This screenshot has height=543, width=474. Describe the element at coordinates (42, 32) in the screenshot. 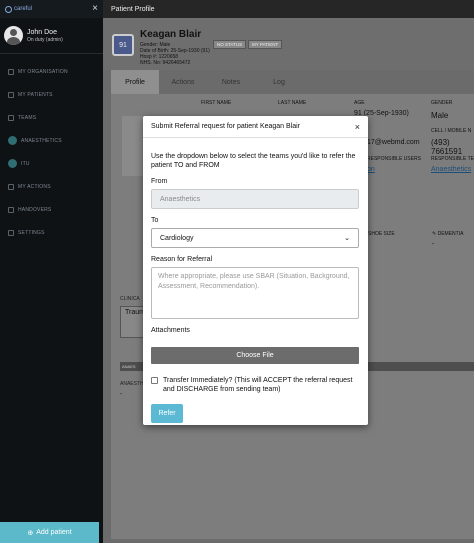

I see `user-name: John Doe` at that location.